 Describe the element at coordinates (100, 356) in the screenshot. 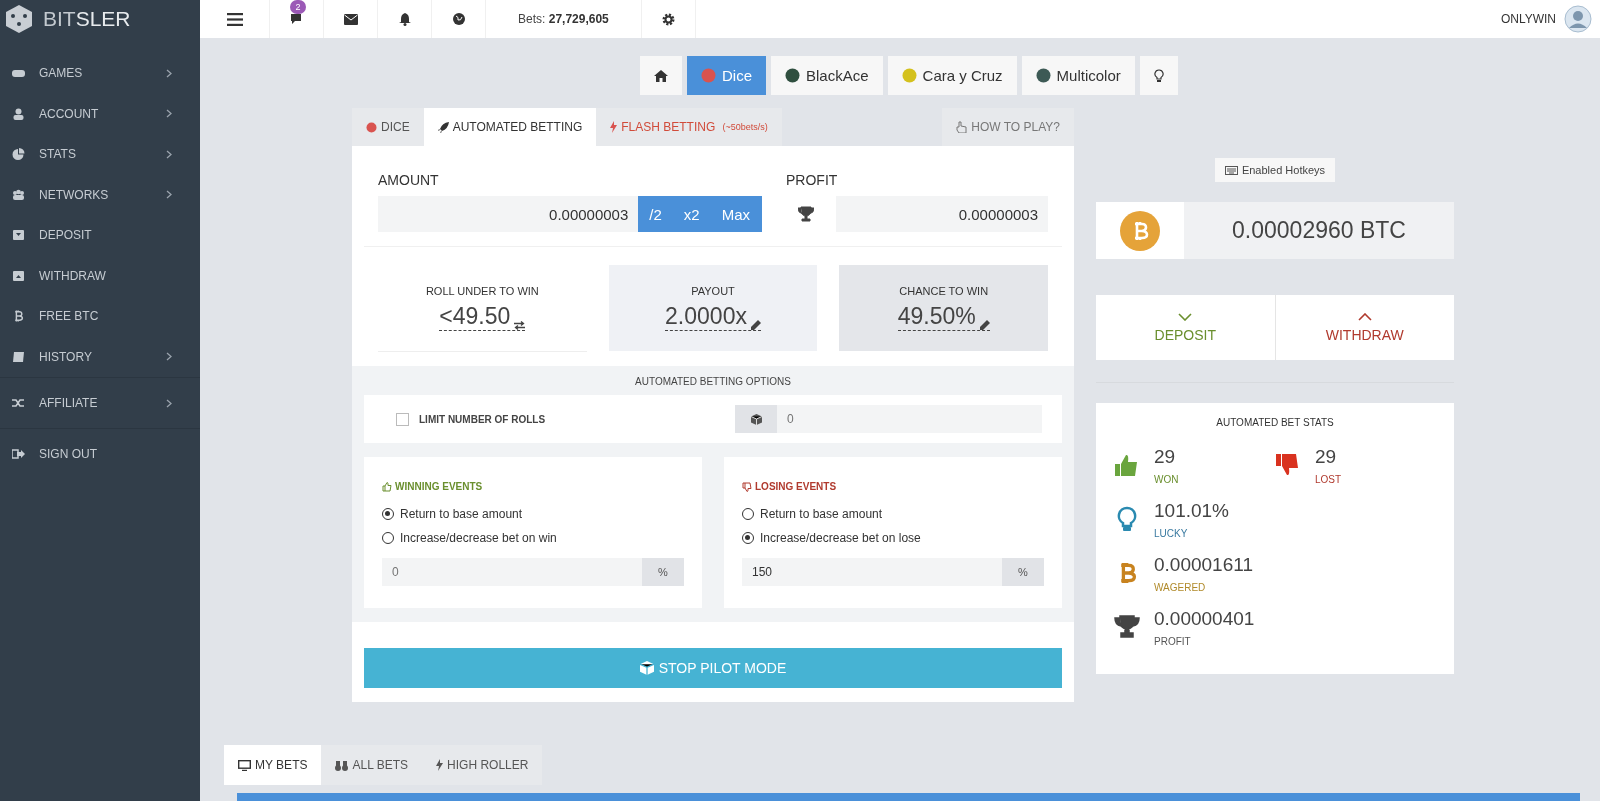

I see `sidebar-item: HISTORY` at that location.